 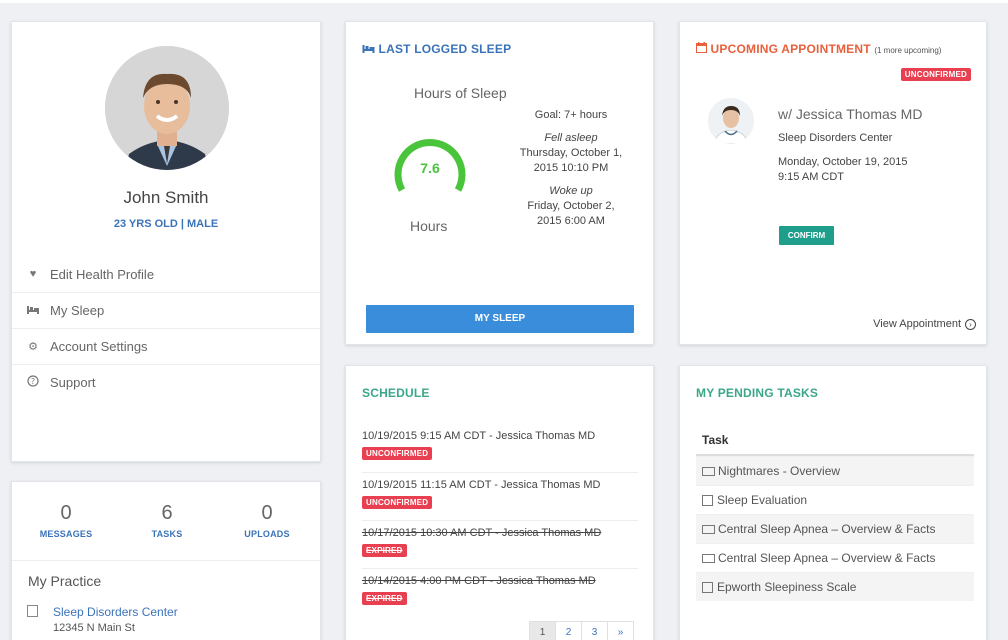 What do you see at coordinates (166, 224) in the screenshot?
I see `profile-meta: 23 YRS OLD | MALE` at bounding box center [166, 224].